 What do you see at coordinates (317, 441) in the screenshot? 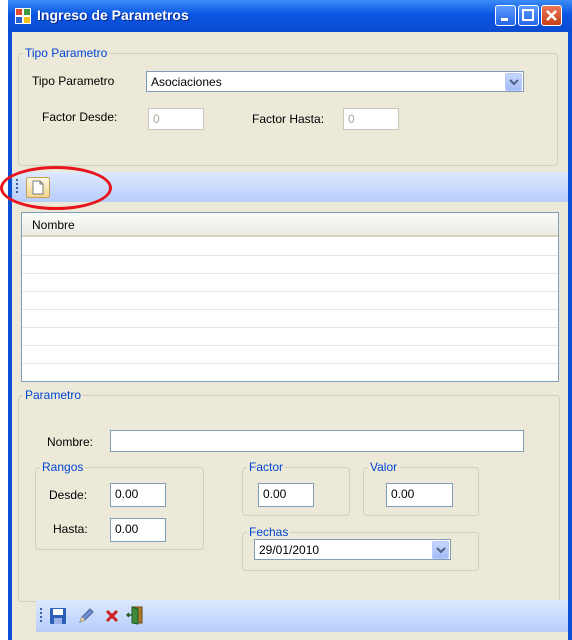
I see `nombre-field` at bounding box center [317, 441].